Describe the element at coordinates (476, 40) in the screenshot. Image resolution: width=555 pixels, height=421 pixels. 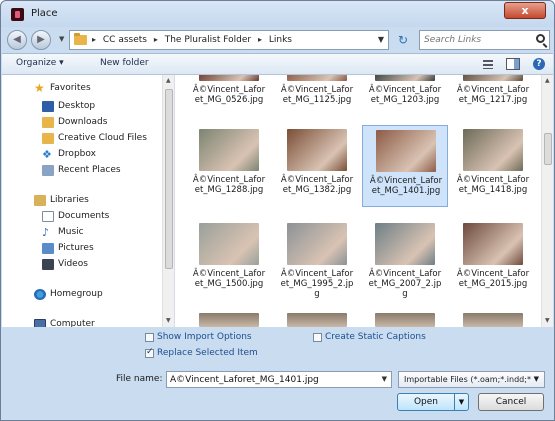
I see `search-input` at that location.